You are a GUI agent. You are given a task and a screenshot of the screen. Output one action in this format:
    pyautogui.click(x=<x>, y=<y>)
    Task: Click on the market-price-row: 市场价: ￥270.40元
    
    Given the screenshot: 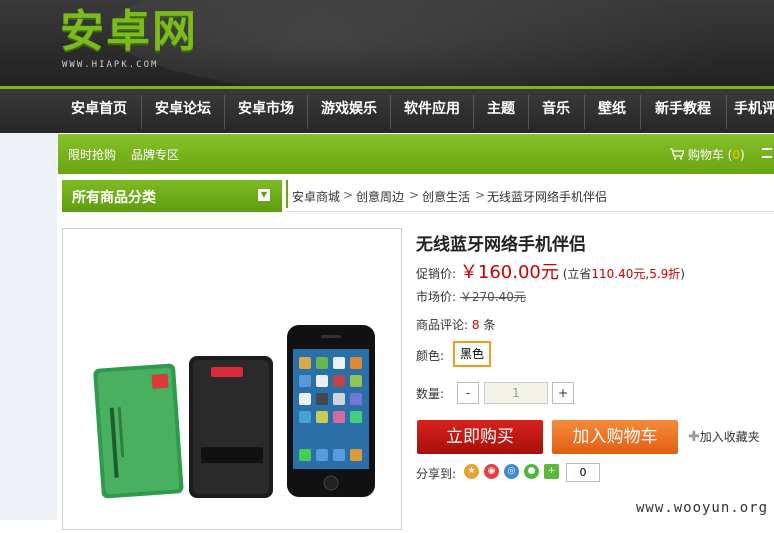 What is the action you would take?
    pyautogui.click(x=471, y=296)
    